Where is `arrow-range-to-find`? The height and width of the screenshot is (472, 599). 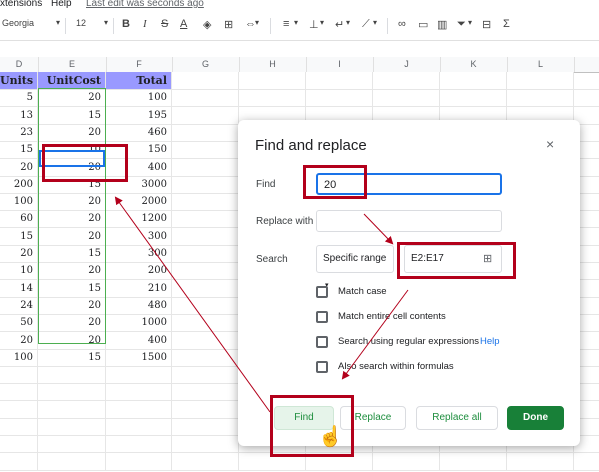
arrow-range-to-find is located at coordinates (375, 334).